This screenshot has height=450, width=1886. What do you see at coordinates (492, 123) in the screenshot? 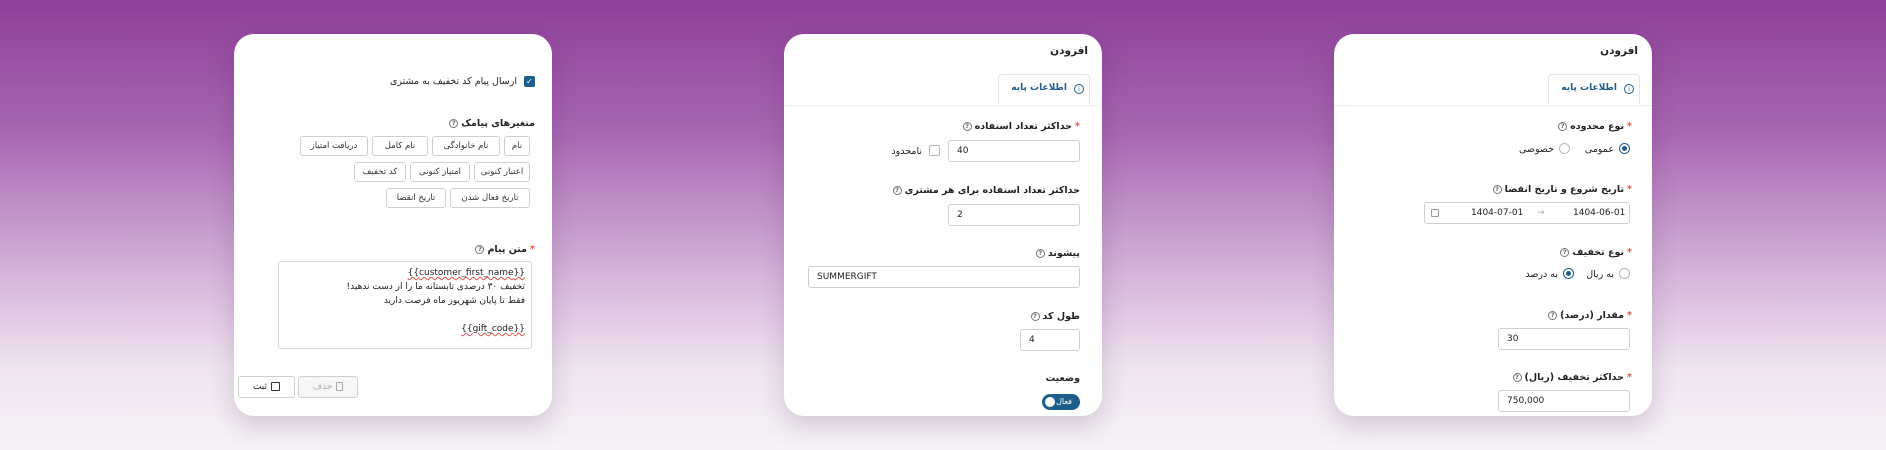
I see `sms-vars-label: متغیرهای پیامک?` at bounding box center [492, 123].